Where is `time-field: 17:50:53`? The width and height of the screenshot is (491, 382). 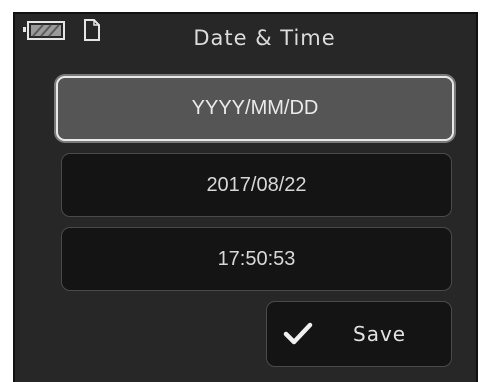
time-field: 17:50:53 is located at coordinates (256, 259).